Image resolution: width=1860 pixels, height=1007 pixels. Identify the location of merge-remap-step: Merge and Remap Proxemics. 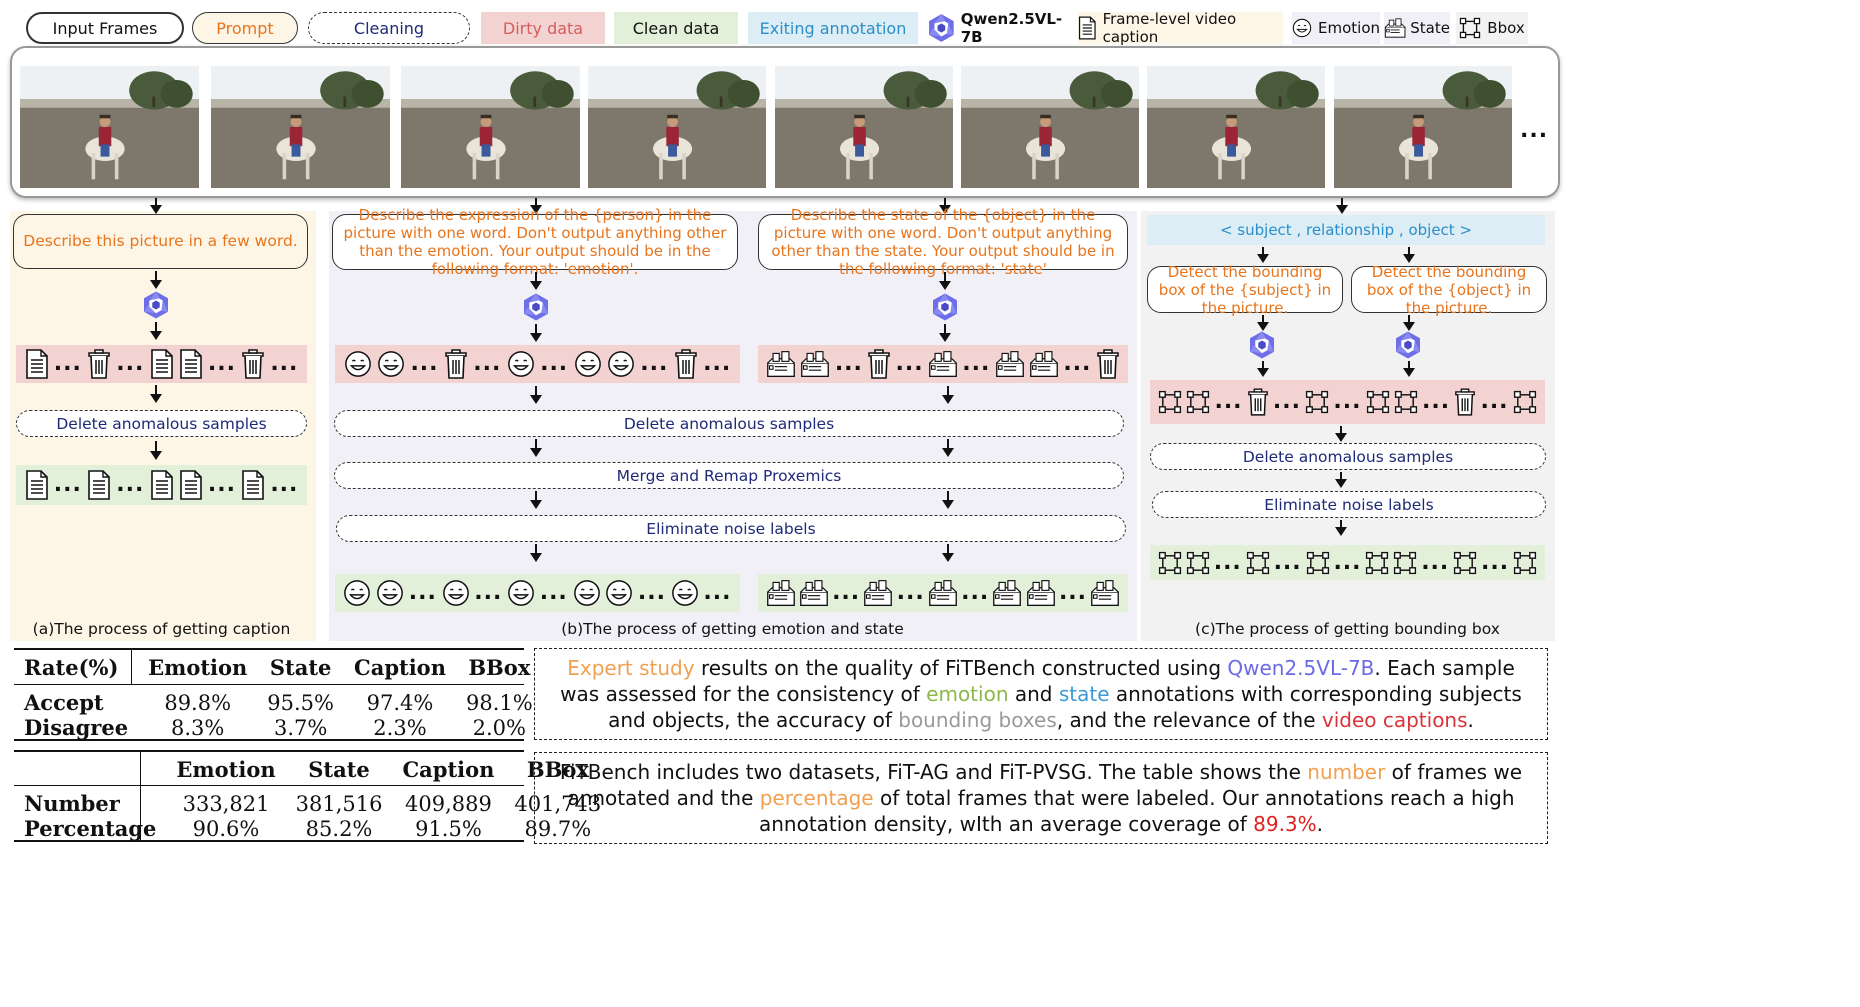
(729, 475).